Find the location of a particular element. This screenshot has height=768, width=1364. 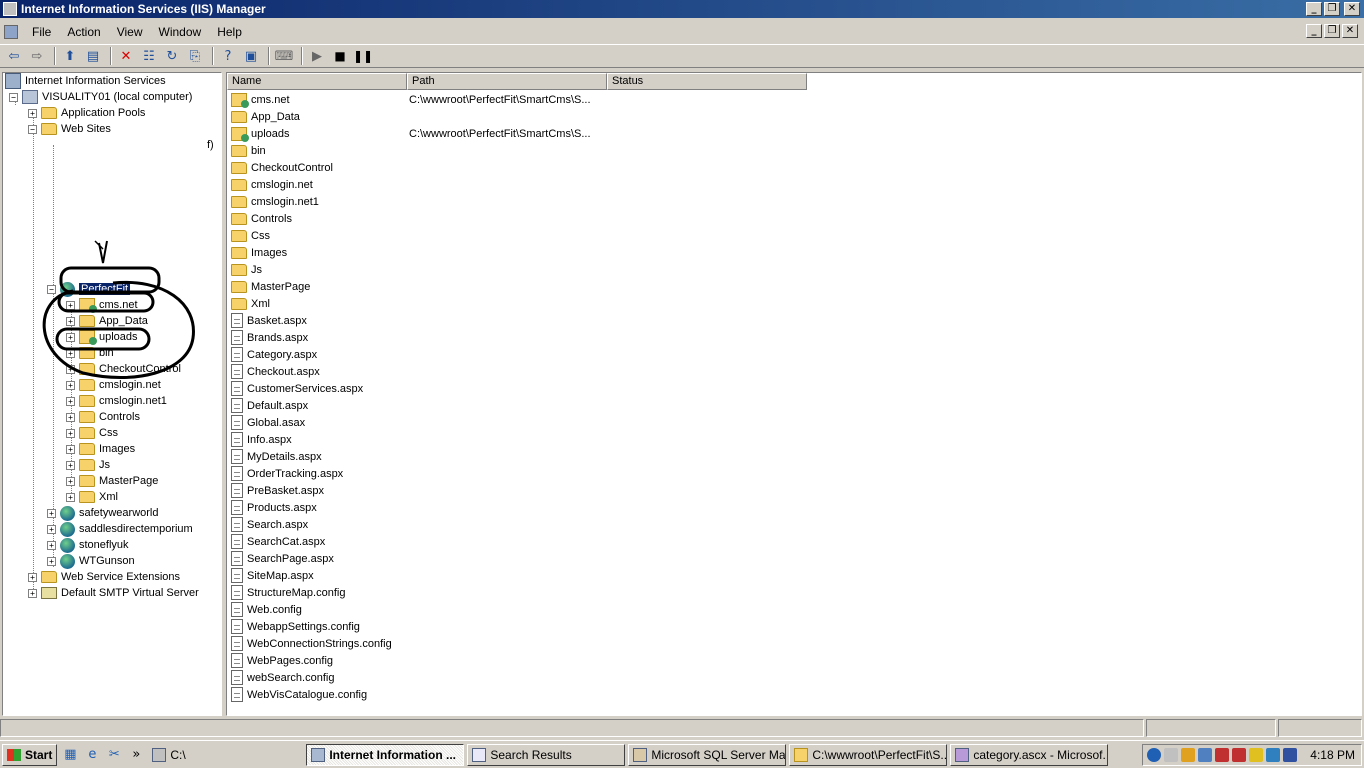

list-item: CustomerServices.aspx is located at coordinates (417, 388).